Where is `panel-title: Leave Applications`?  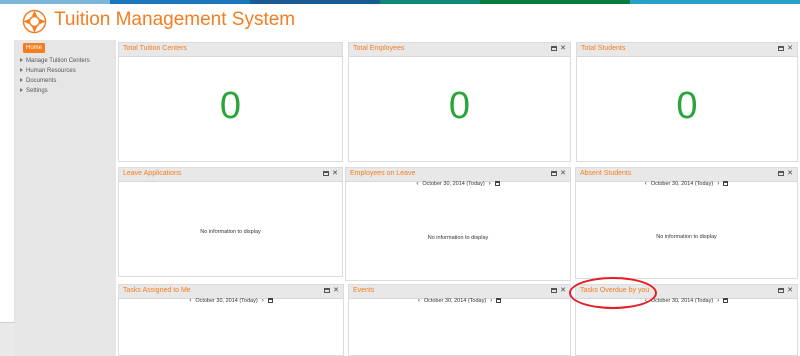 panel-title: Leave Applications is located at coordinates (152, 173).